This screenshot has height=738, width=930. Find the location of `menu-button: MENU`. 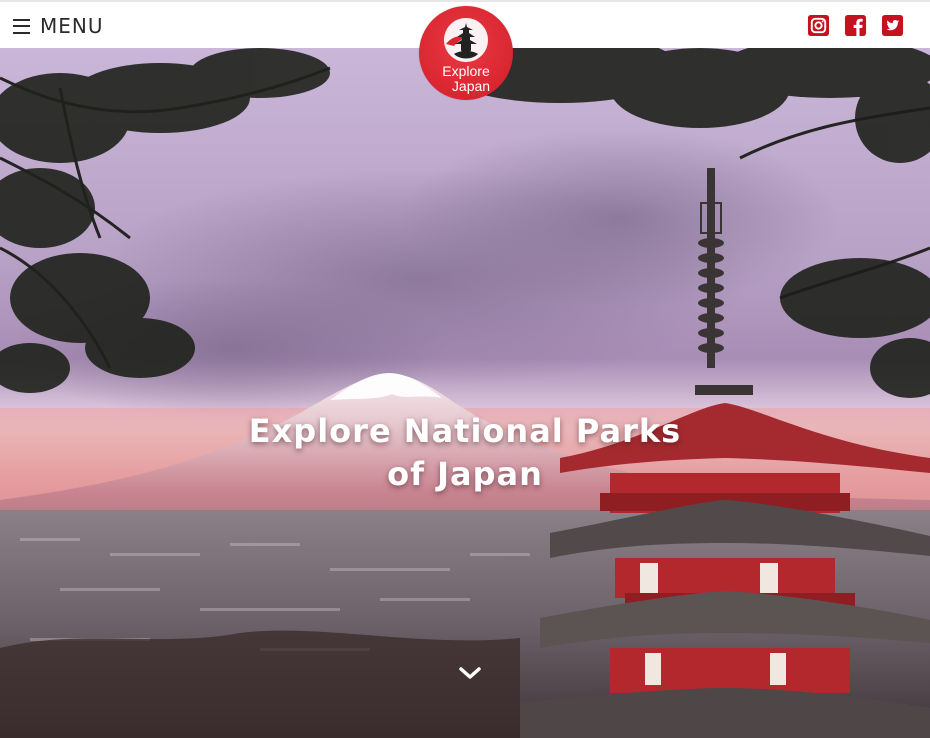

menu-button: MENU is located at coordinates (58, 26).